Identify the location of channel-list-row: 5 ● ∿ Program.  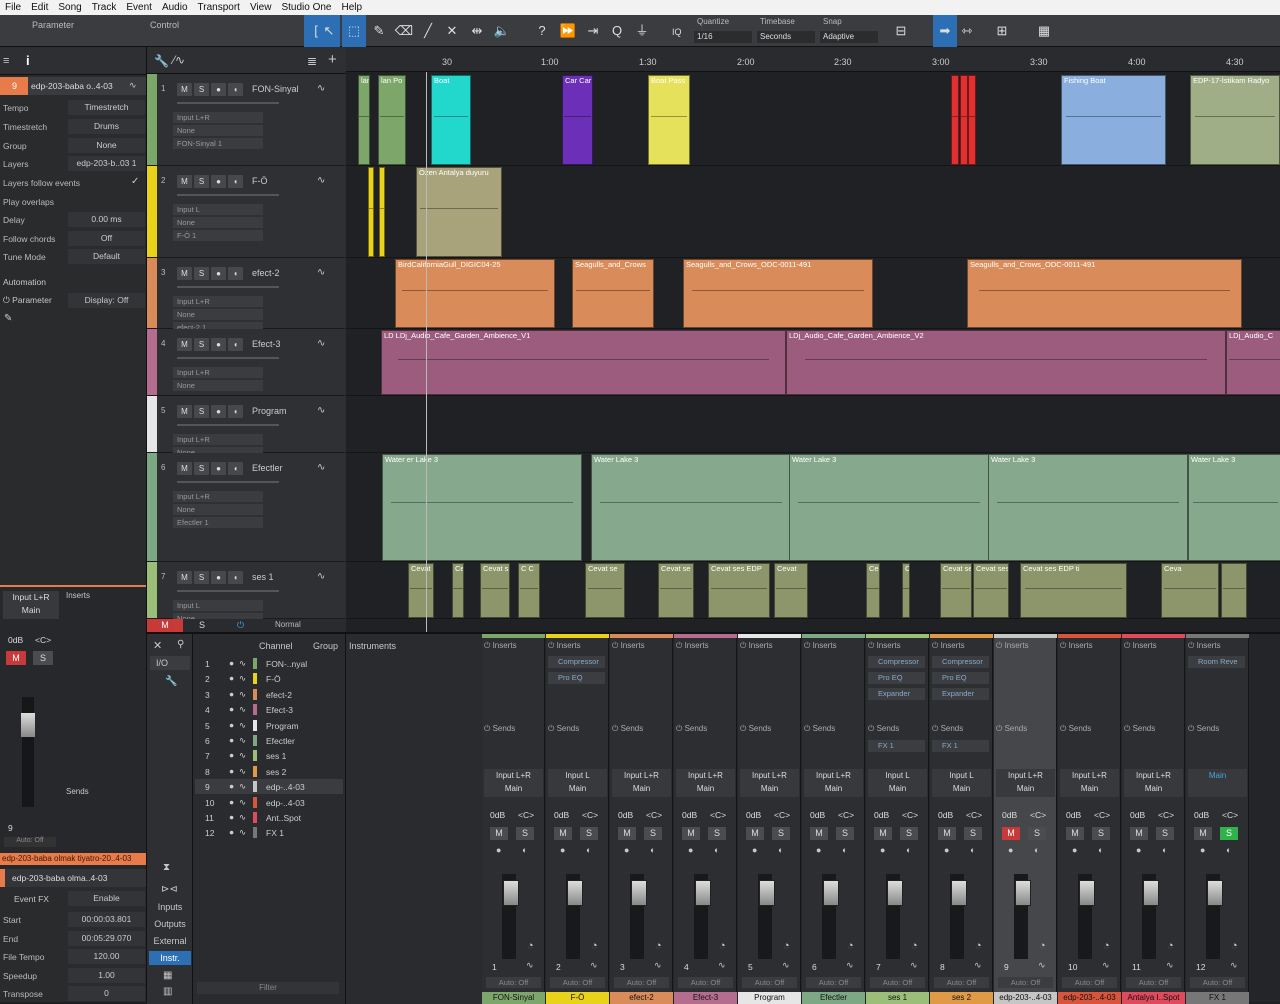
(269, 725).